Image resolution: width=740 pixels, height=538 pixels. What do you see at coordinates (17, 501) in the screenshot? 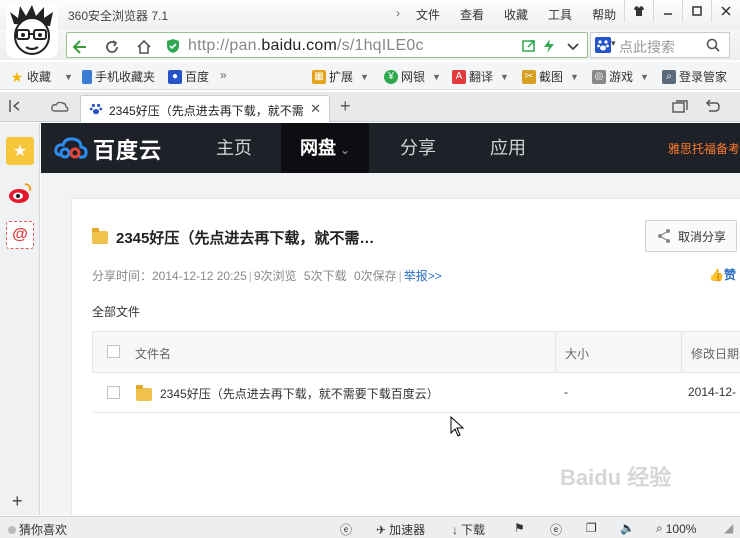
I see `add-sidebar-icon: +` at bounding box center [17, 501].